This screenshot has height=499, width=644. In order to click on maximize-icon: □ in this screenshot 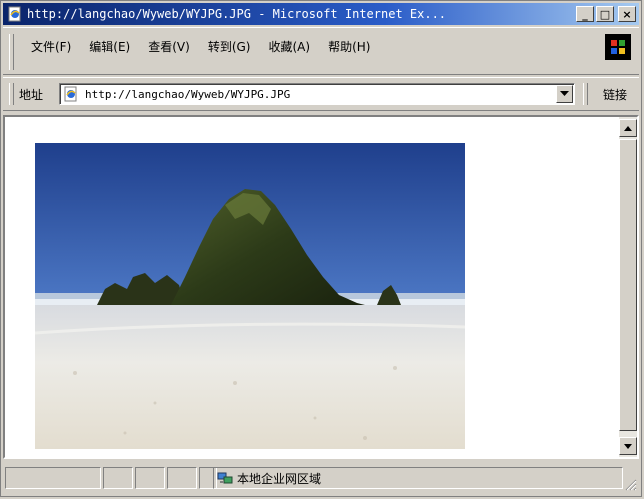, I will do `click(605, 14)`.